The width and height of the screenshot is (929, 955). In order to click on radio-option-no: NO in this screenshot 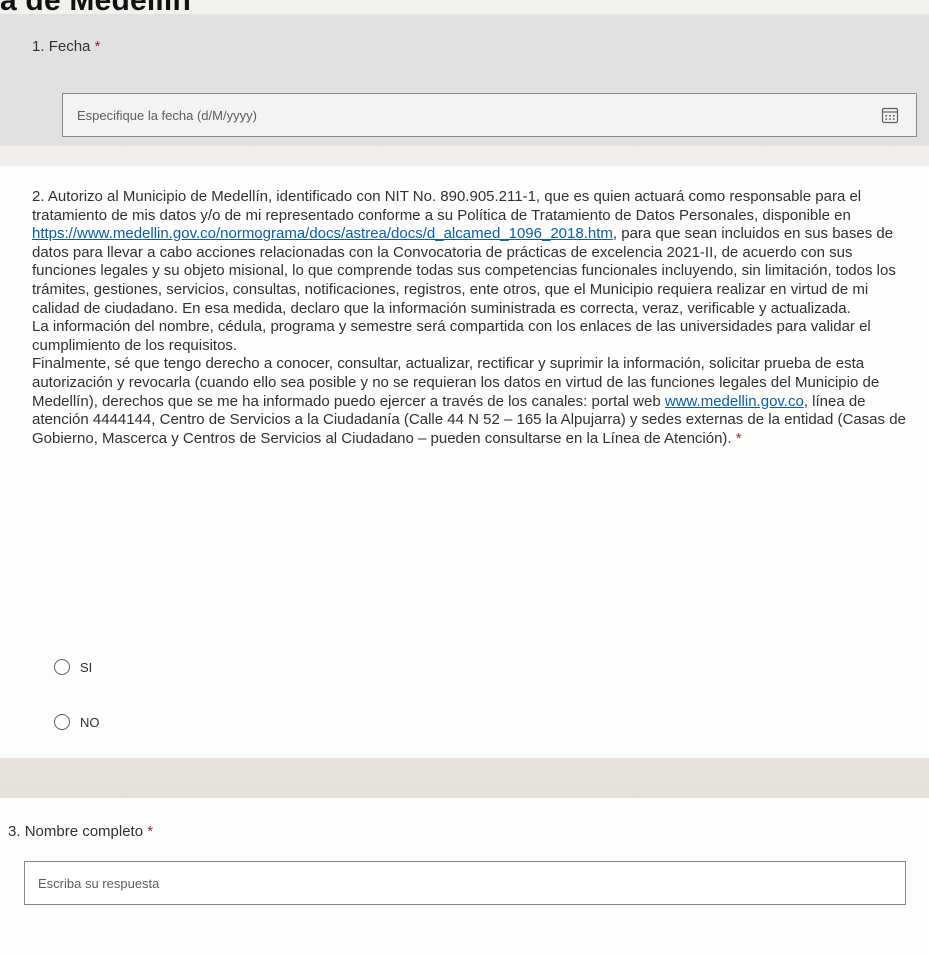, I will do `click(77, 722)`.